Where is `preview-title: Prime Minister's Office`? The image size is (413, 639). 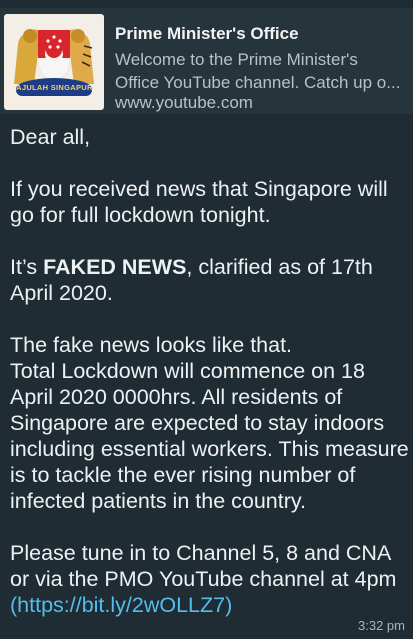
preview-title: Prime Minister's Office is located at coordinates (207, 33).